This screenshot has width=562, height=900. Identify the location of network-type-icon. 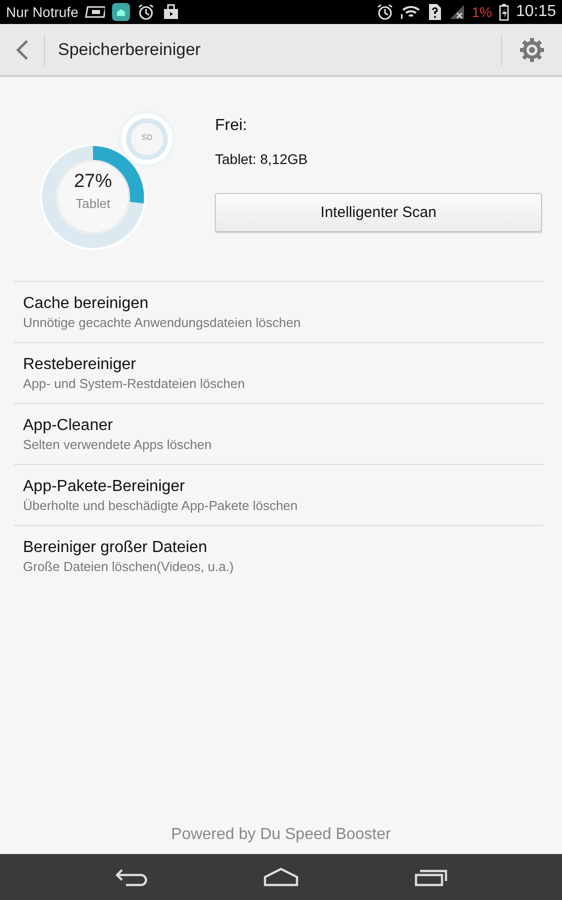
(95, 12).